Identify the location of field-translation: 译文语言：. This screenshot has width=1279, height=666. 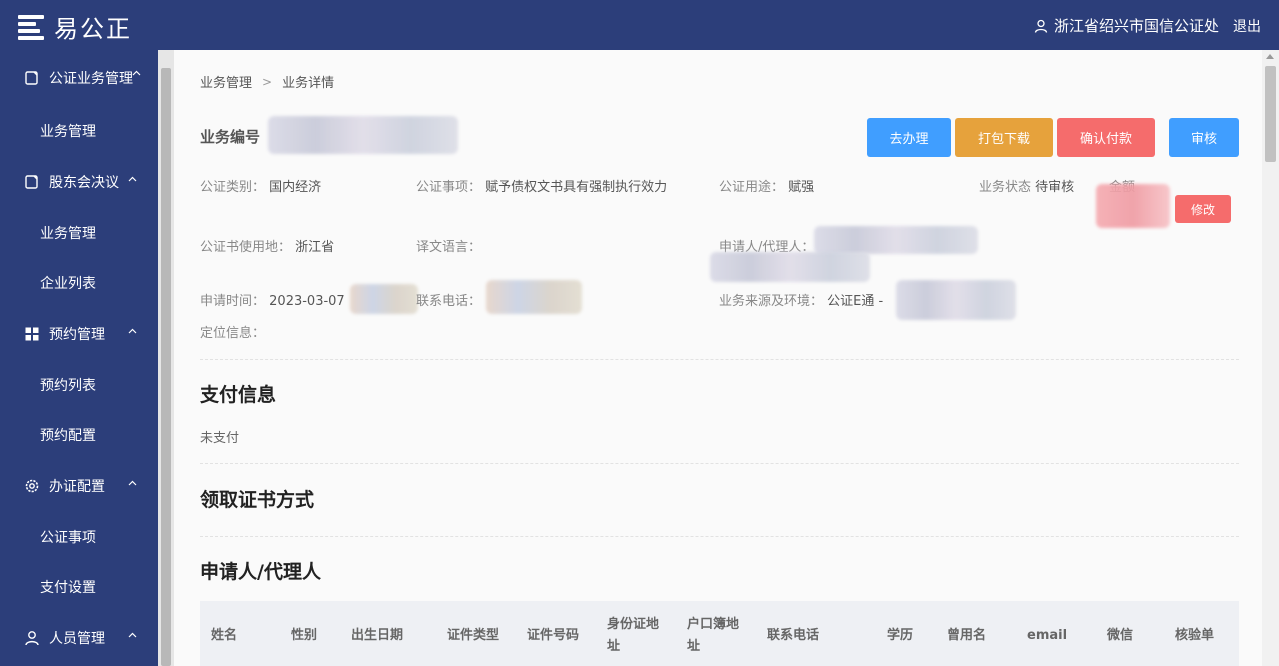
(448, 245).